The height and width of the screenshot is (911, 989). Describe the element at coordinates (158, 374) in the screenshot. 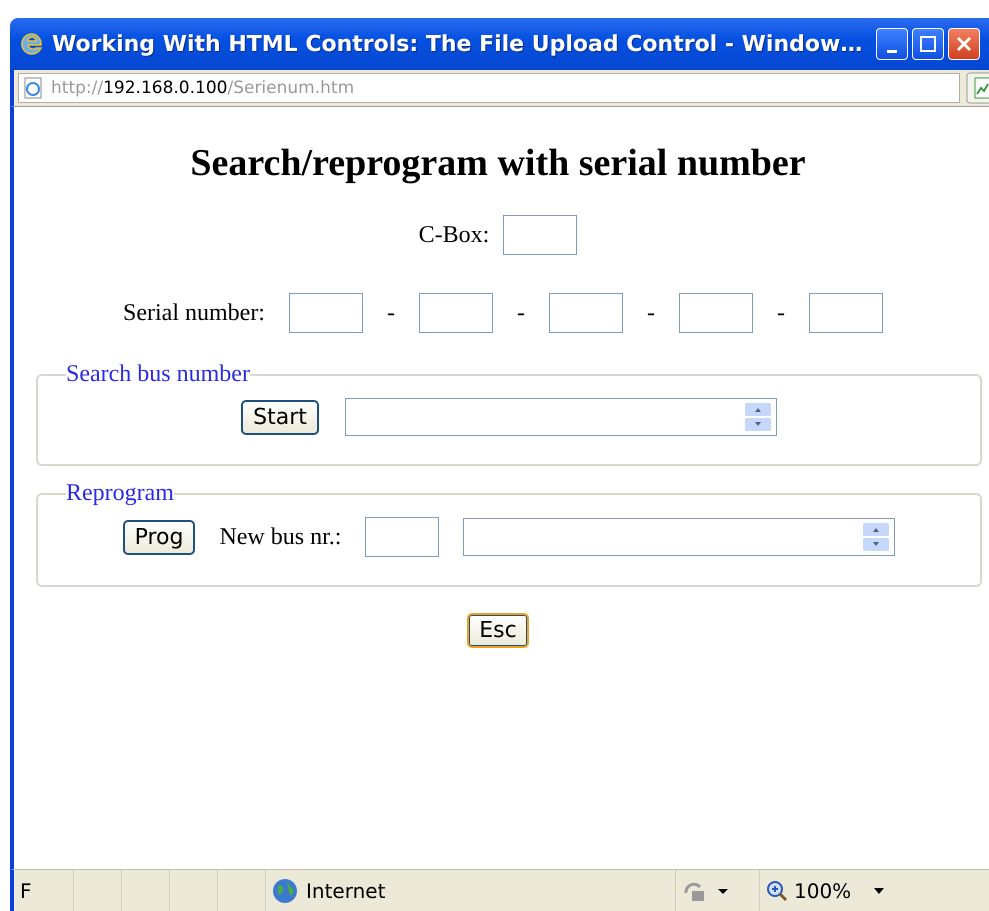

I see `group-legend: Search bus number` at that location.